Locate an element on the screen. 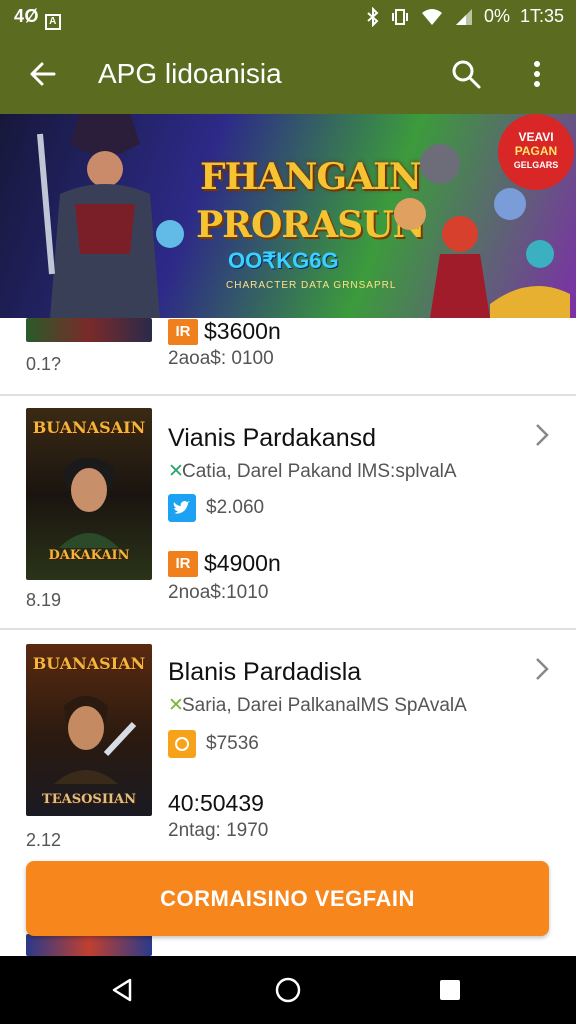 The image size is (576, 1024). social-row: $2.060 is located at coordinates (216, 508).